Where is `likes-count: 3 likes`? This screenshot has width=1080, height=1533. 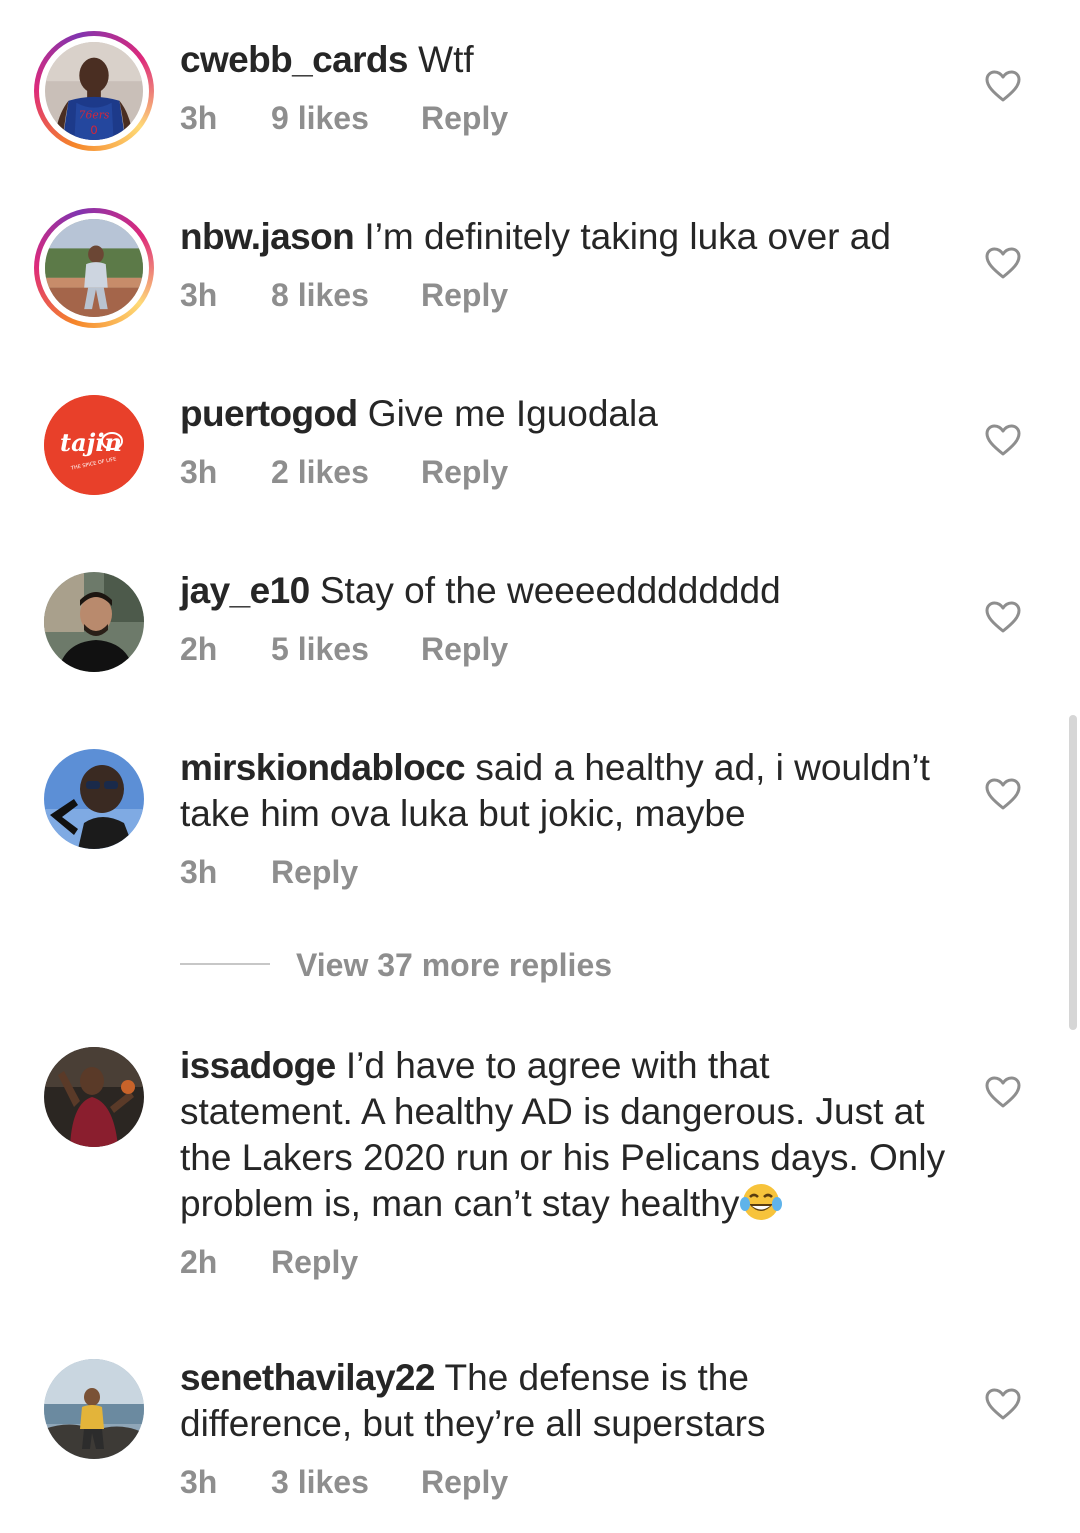 likes-count: 3 likes is located at coordinates (320, 1482).